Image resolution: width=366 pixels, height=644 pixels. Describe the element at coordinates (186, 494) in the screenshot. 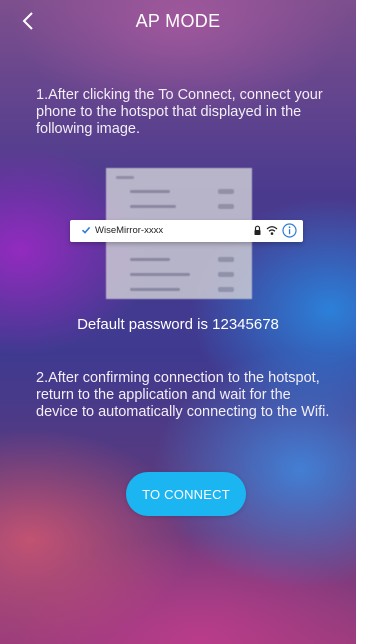

I see `to-connect-button: TO CONNECT` at that location.